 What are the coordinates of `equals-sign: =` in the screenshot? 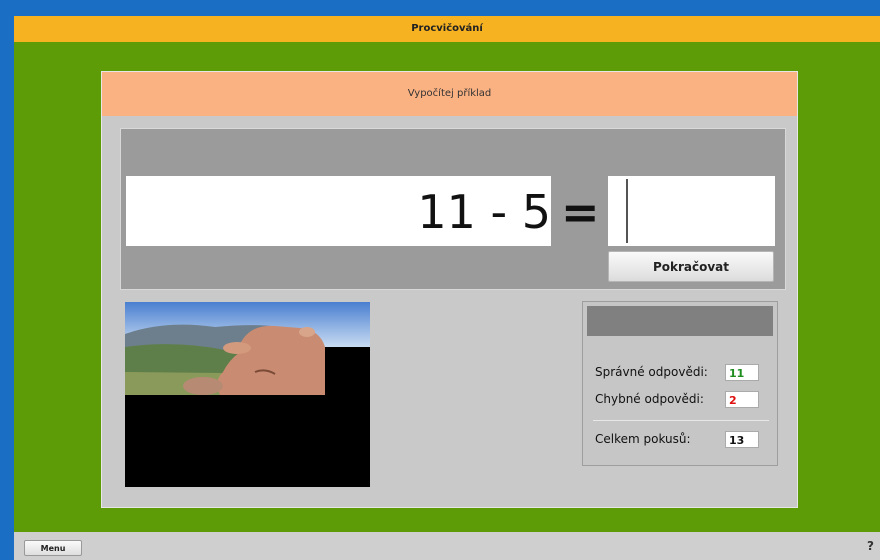 It's located at (580, 212).